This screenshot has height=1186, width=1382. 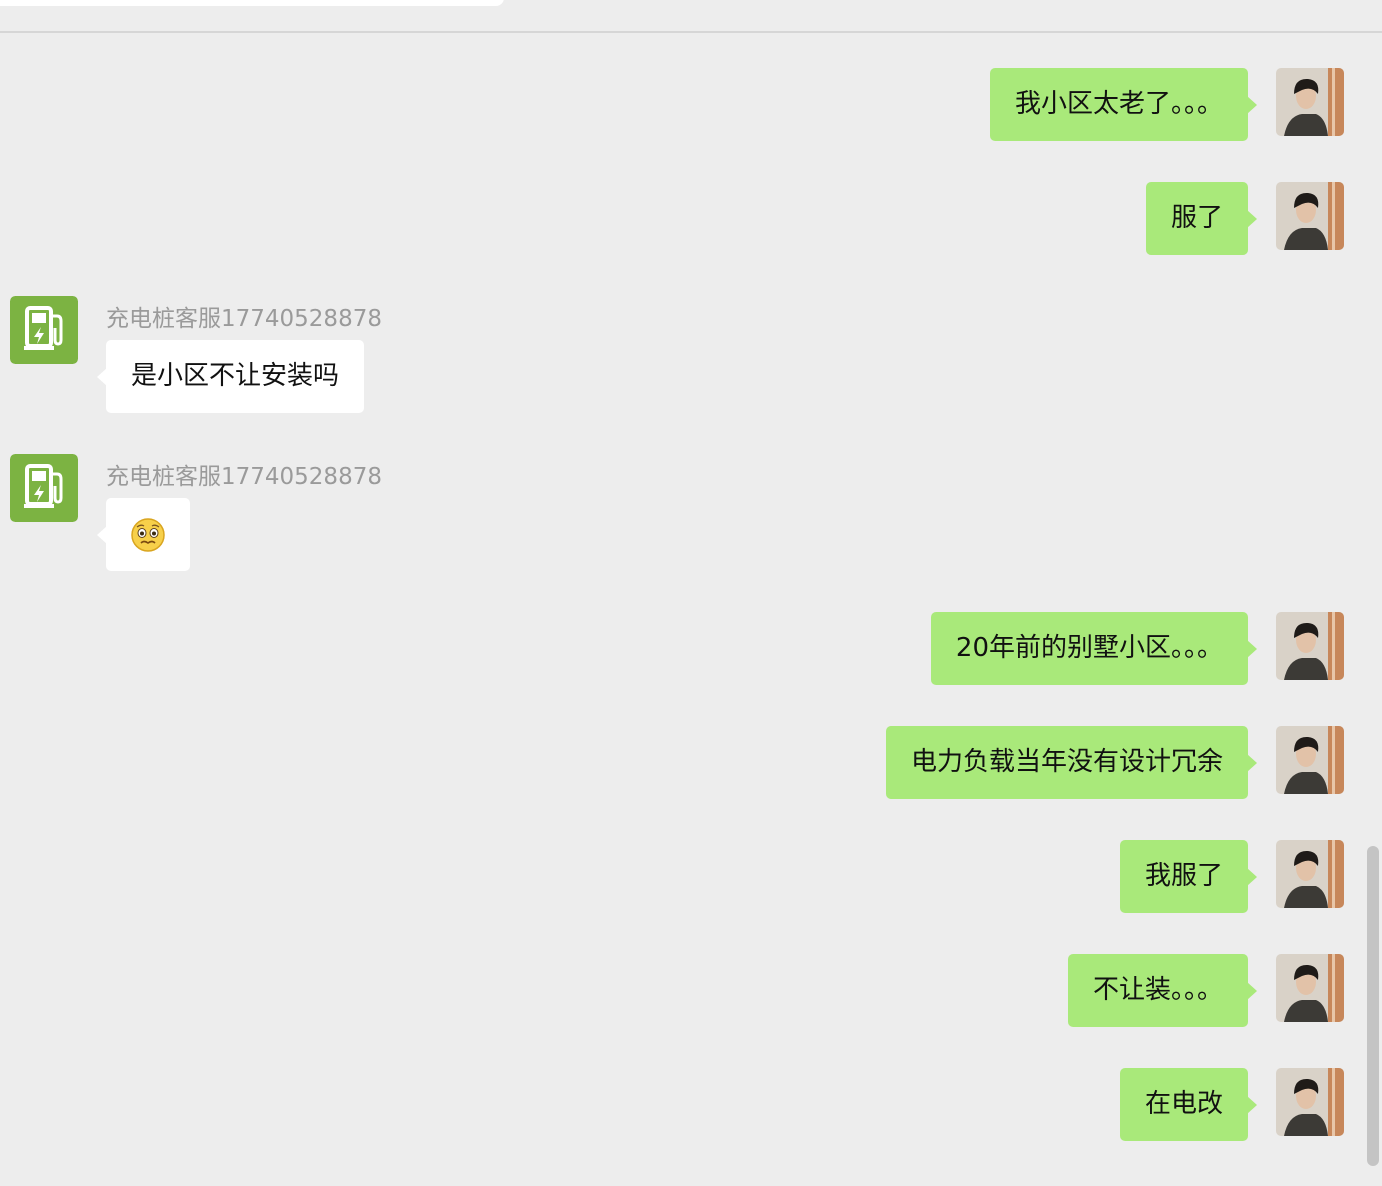 I want to click on message-bubble-incoming, so click(x=143, y=534).